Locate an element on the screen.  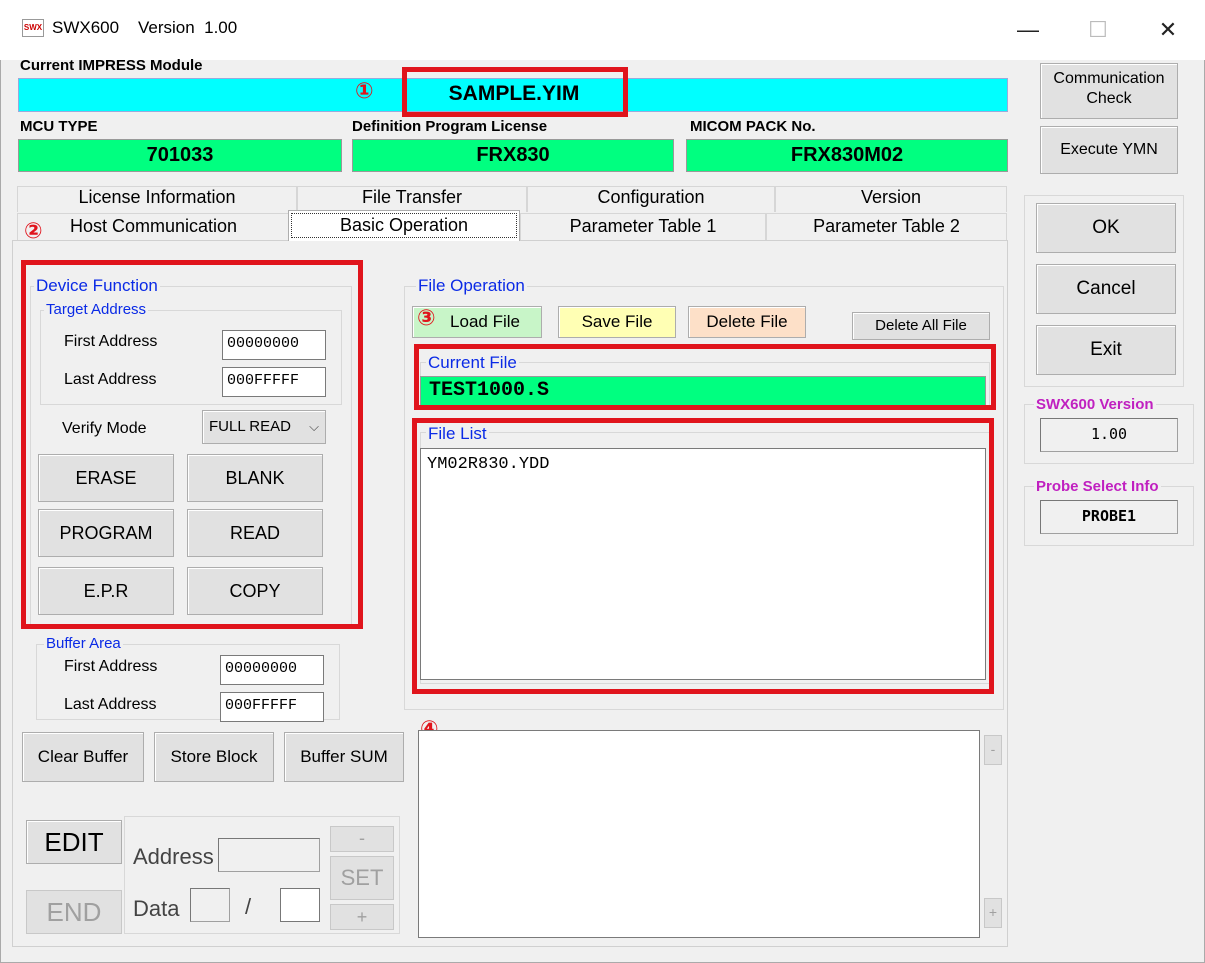
delete-all-file-button: Delete All File is located at coordinates (921, 326).